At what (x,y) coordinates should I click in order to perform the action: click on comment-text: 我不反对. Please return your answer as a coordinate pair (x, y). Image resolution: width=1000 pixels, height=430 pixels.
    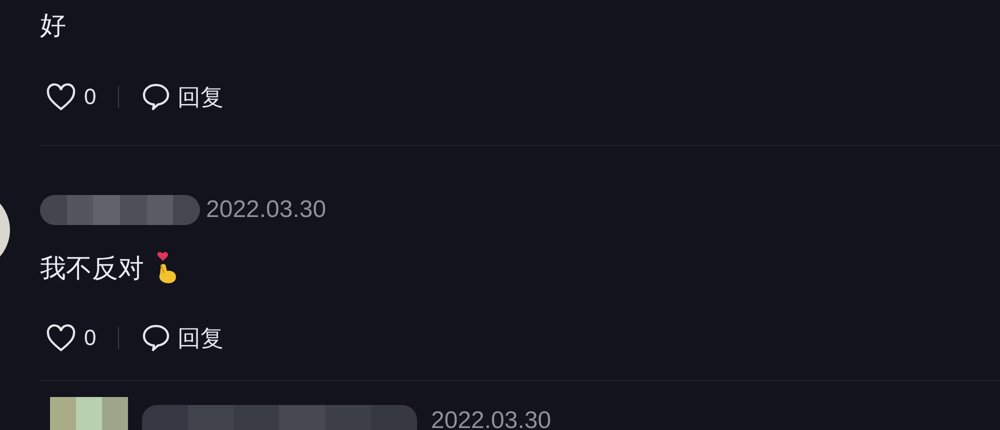
    Looking at the image, I should click on (92, 269).